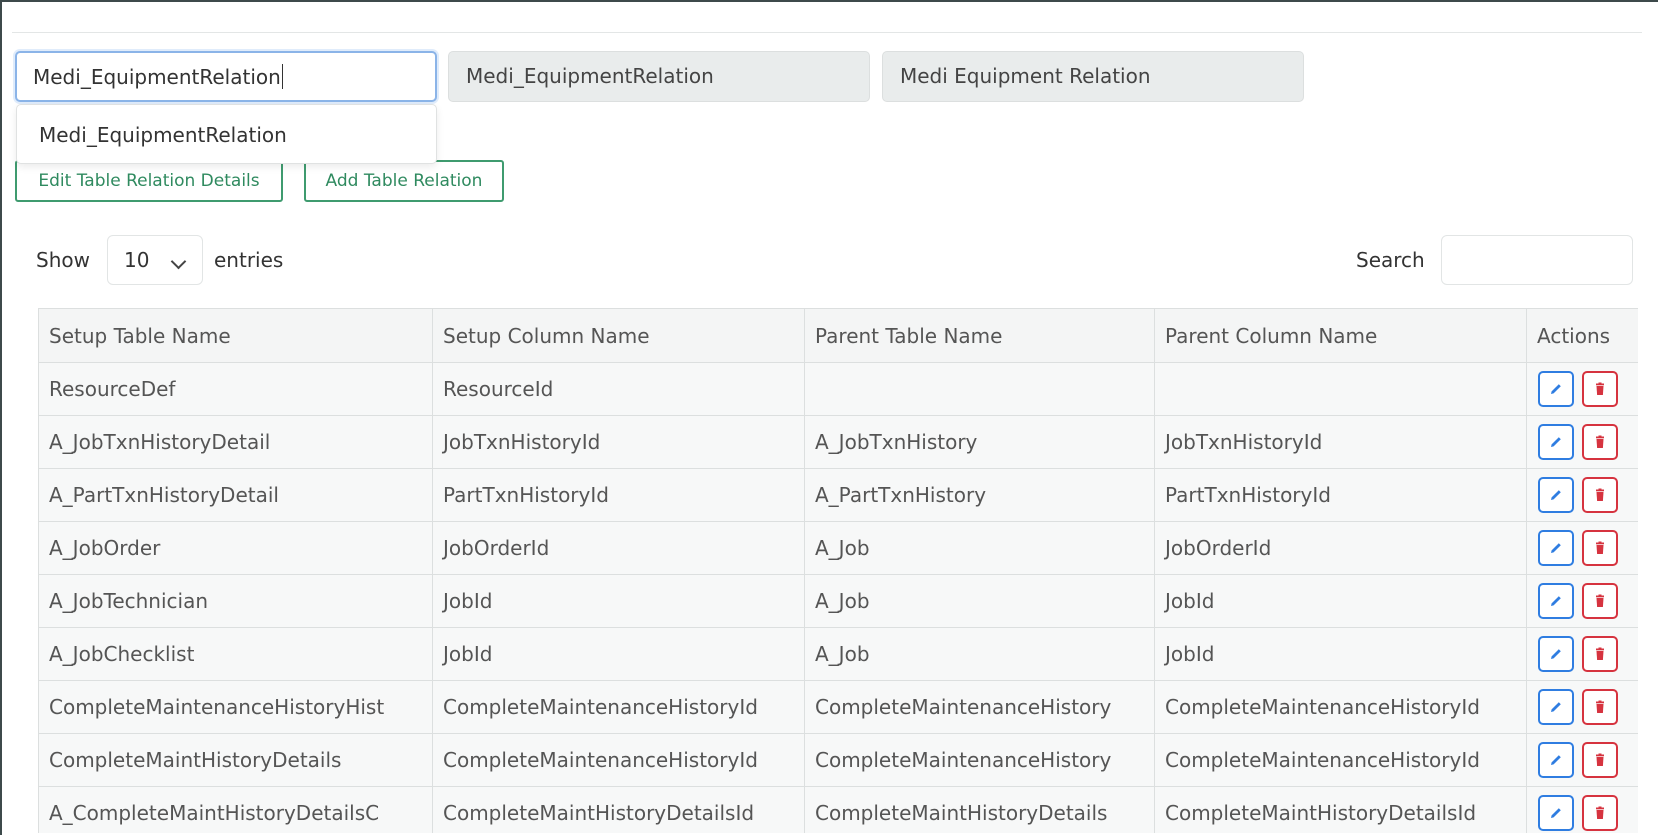  I want to click on display-name-value: Medi Equipment Relation, so click(1025, 76).